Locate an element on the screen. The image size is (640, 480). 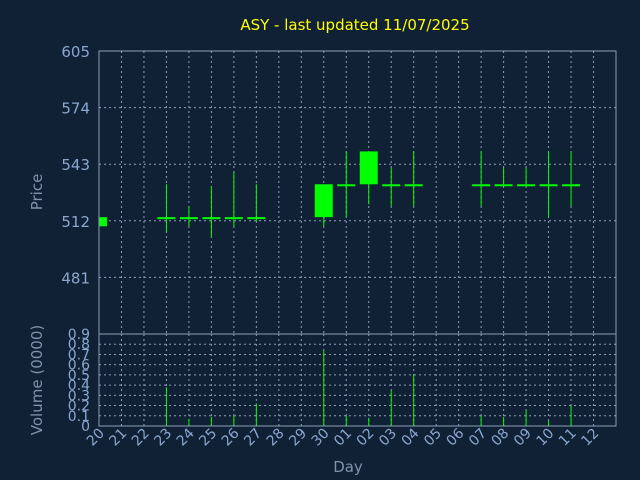
price-tick-label: 574 is located at coordinates (75, 109).